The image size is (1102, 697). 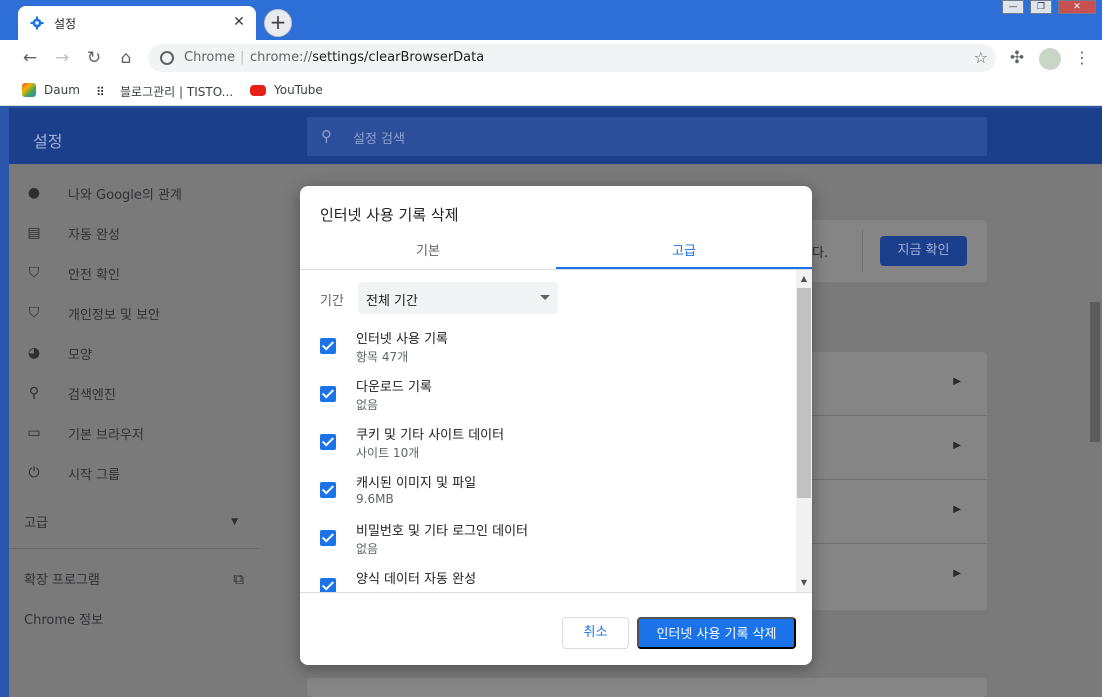 What do you see at coordinates (34, 312) in the screenshot?
I see `shield-icon: ⛉` at bounding box center [34, 312].